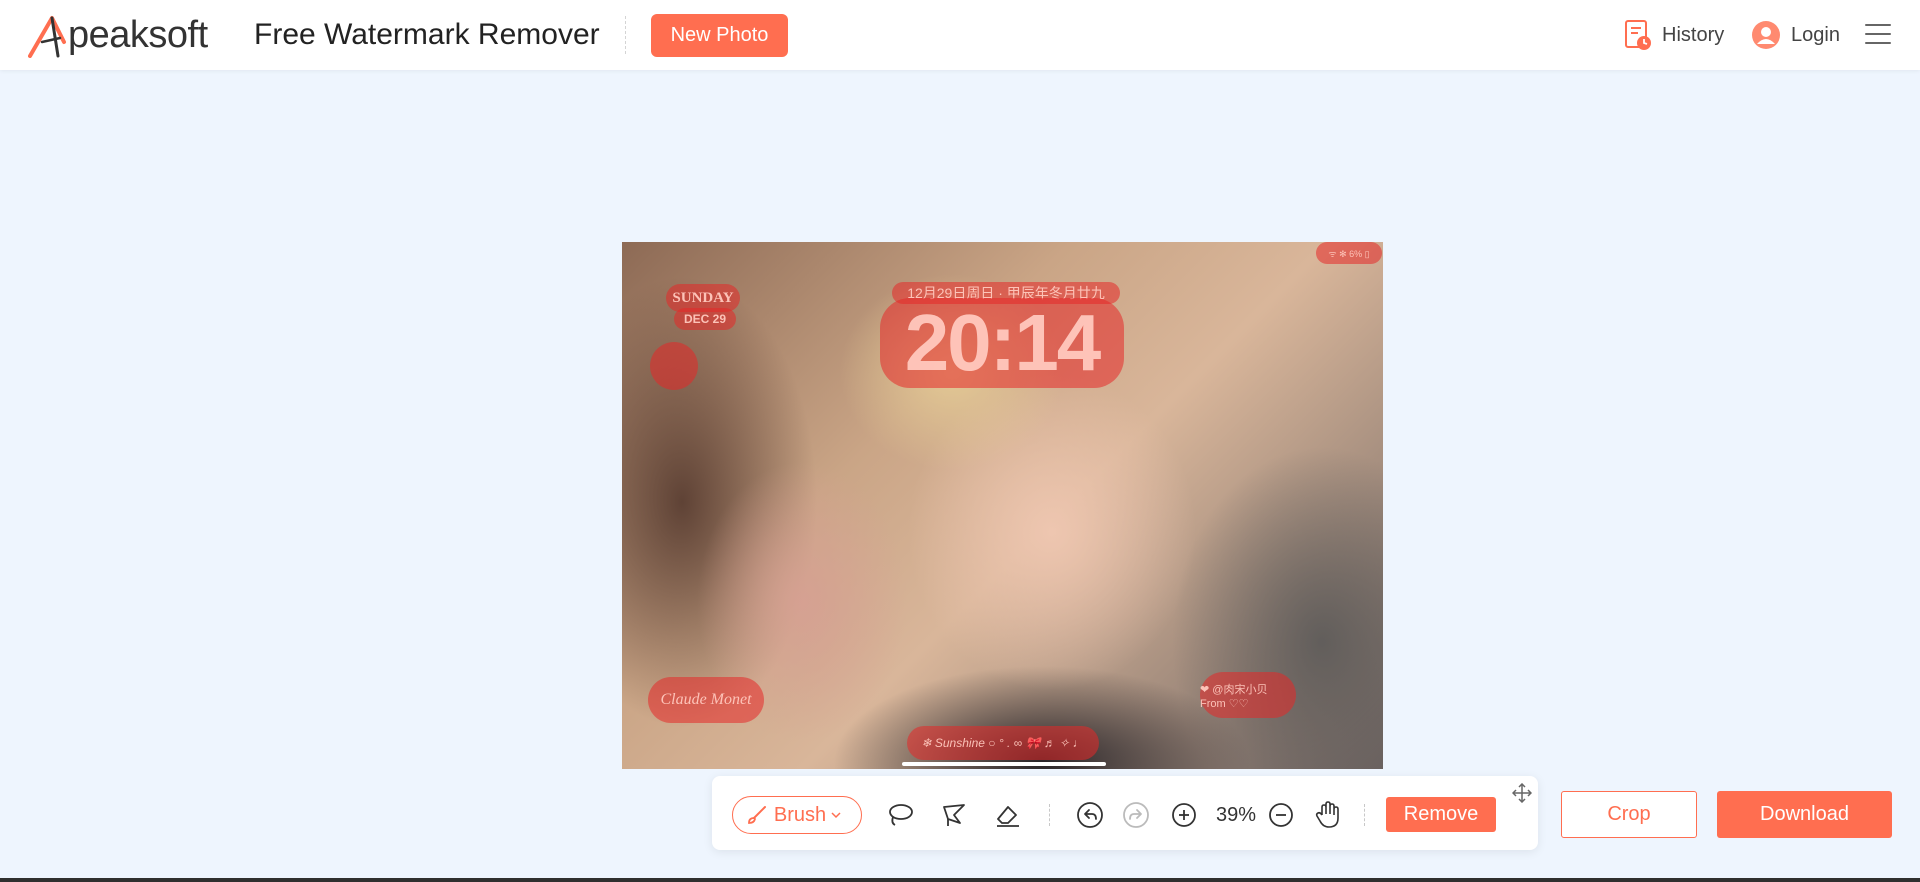 This screenshot has width=1920, height=882. What do you see at coordinates (705, 319) in the screenshot?
I see `watermark-dec: DEC 29` at bounding box center [705, 319].